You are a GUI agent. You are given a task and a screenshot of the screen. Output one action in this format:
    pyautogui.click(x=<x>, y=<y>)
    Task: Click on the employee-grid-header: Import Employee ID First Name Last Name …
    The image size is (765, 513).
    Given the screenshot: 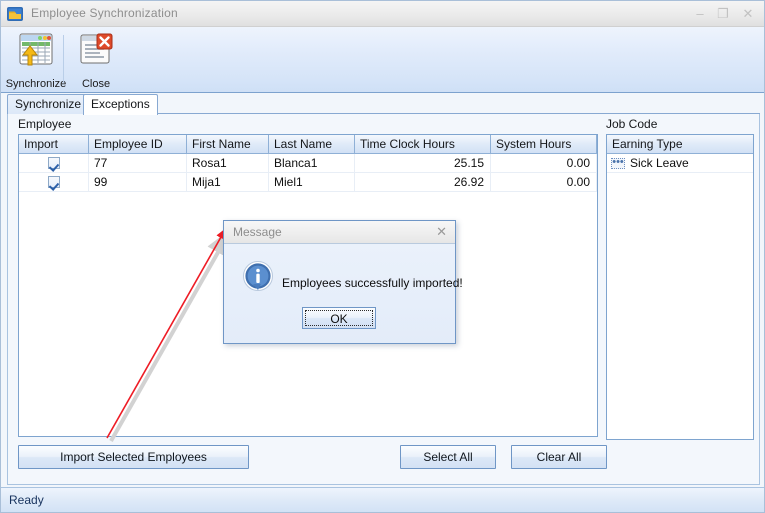 What is the action you would take?
    pyautogui.click(x=308, y=144)
    